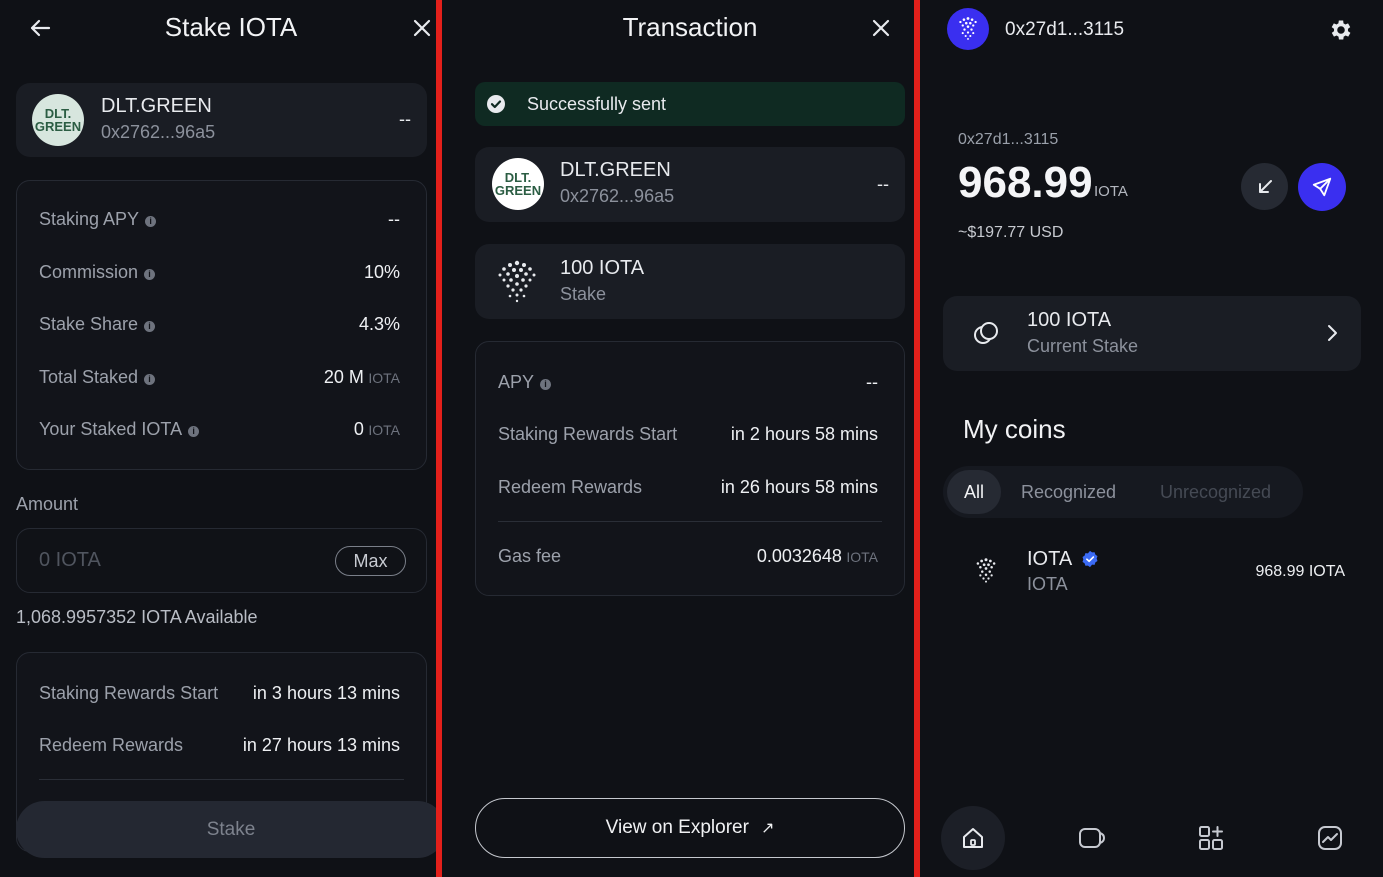 The image size is (1383, 877). I want to click on balance-amount: 968.99, so click(1025, 182).